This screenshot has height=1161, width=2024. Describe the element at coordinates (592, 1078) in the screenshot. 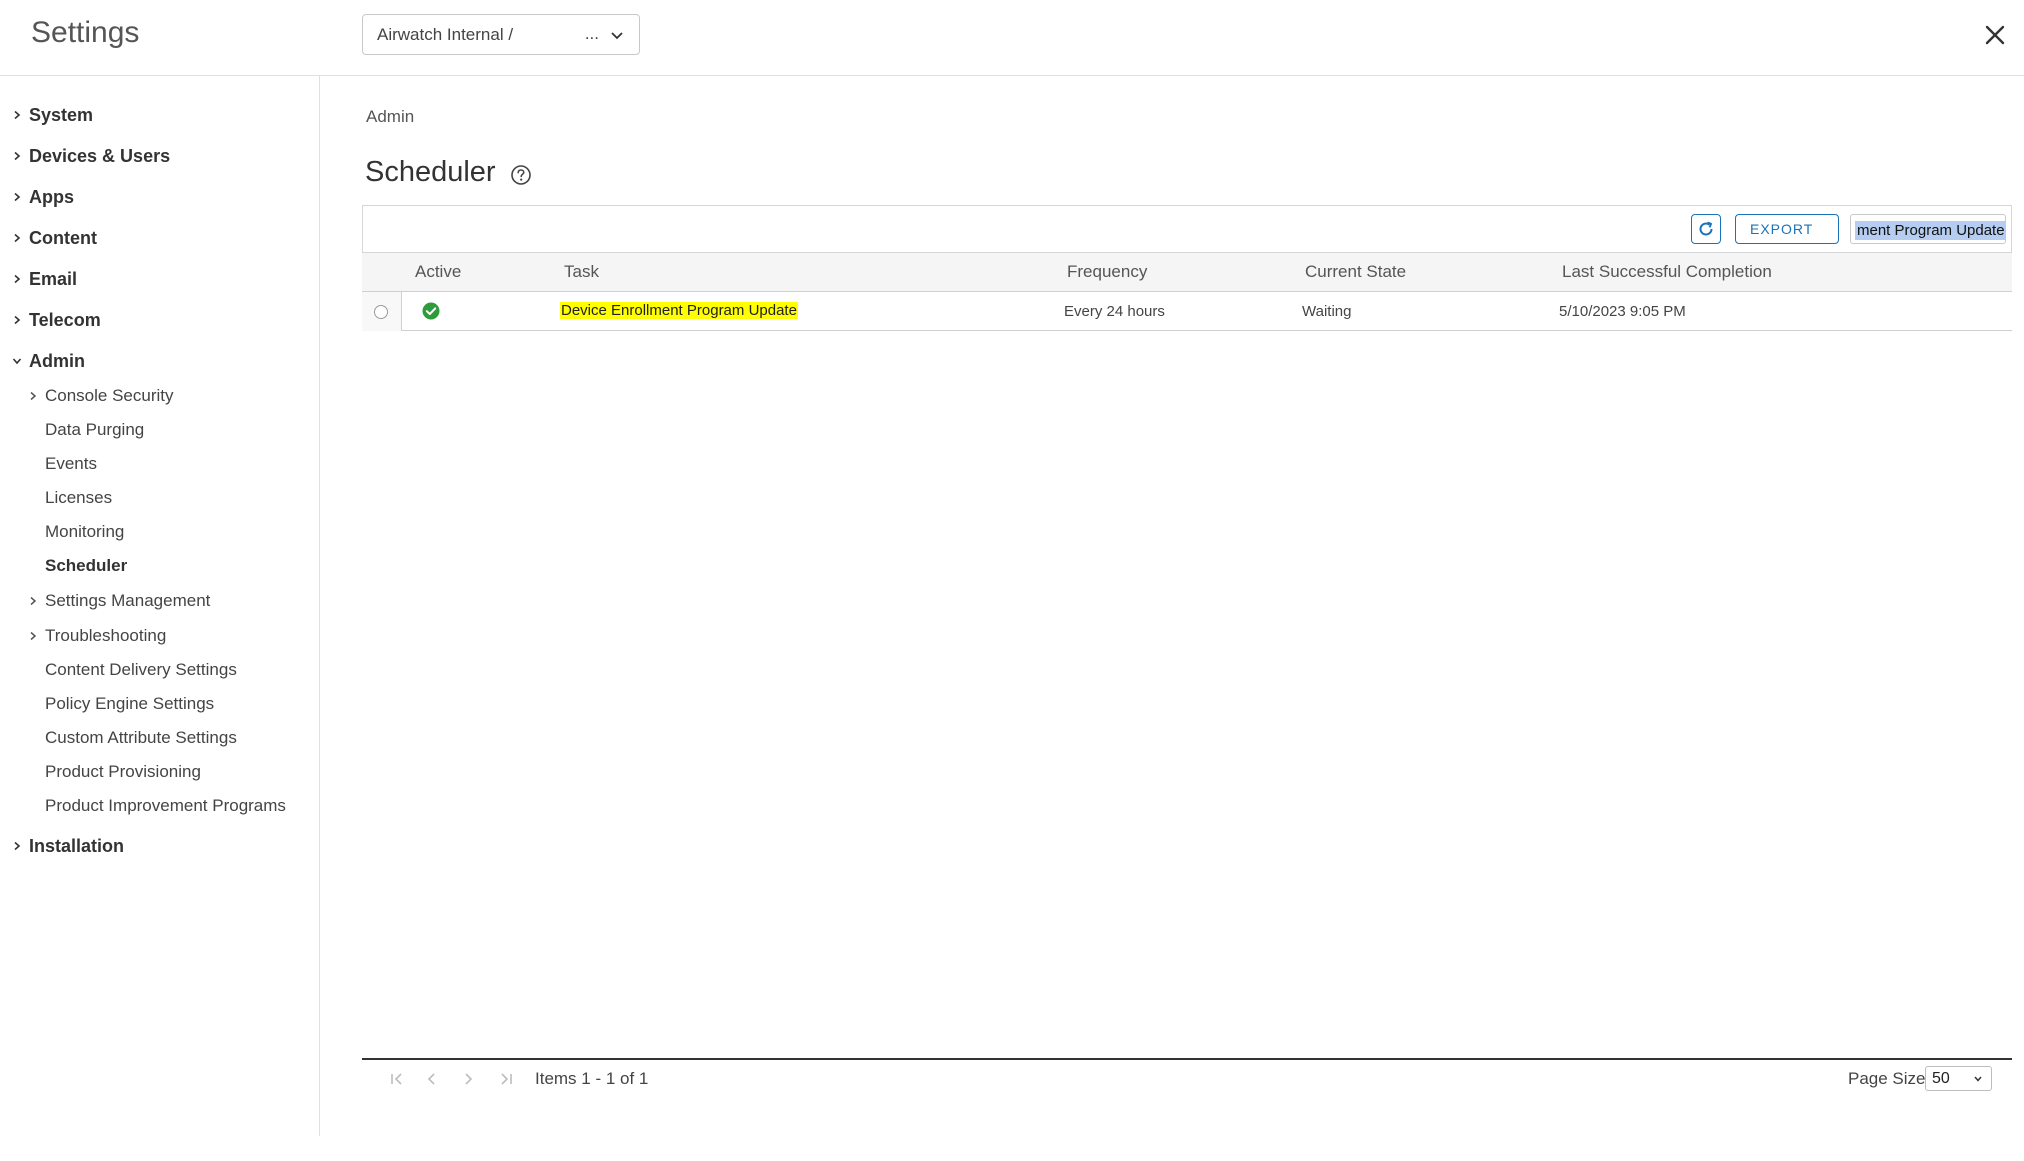

I see `pager-items-text: Items 1 - 1 of 1` at that location.